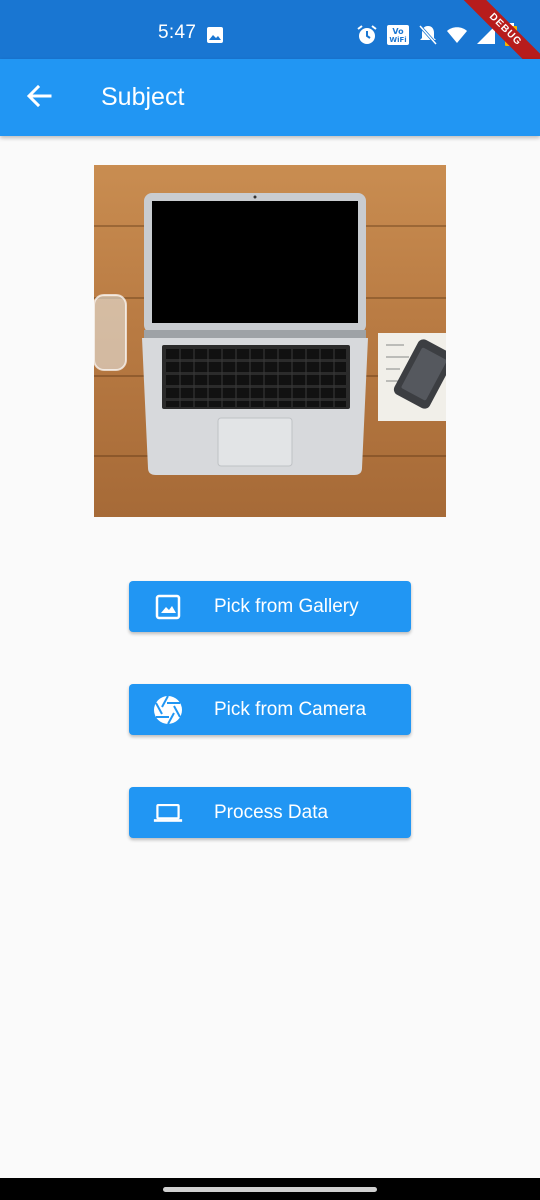  I want to click on pick-from-gallery-button: Pick from Gallery, so click(270, 606).